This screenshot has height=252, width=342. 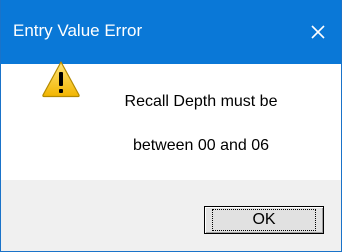 I want to click on warning-icon, so click(x=61, y=79).